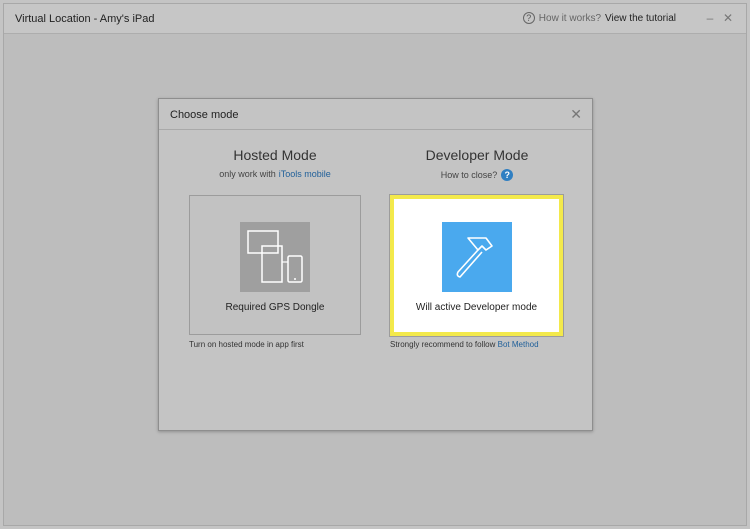 The image size is (750, 529). Describe the element at coordinates (507, 175) in the screenshot. I see `help-info-icon: ?` at that location.